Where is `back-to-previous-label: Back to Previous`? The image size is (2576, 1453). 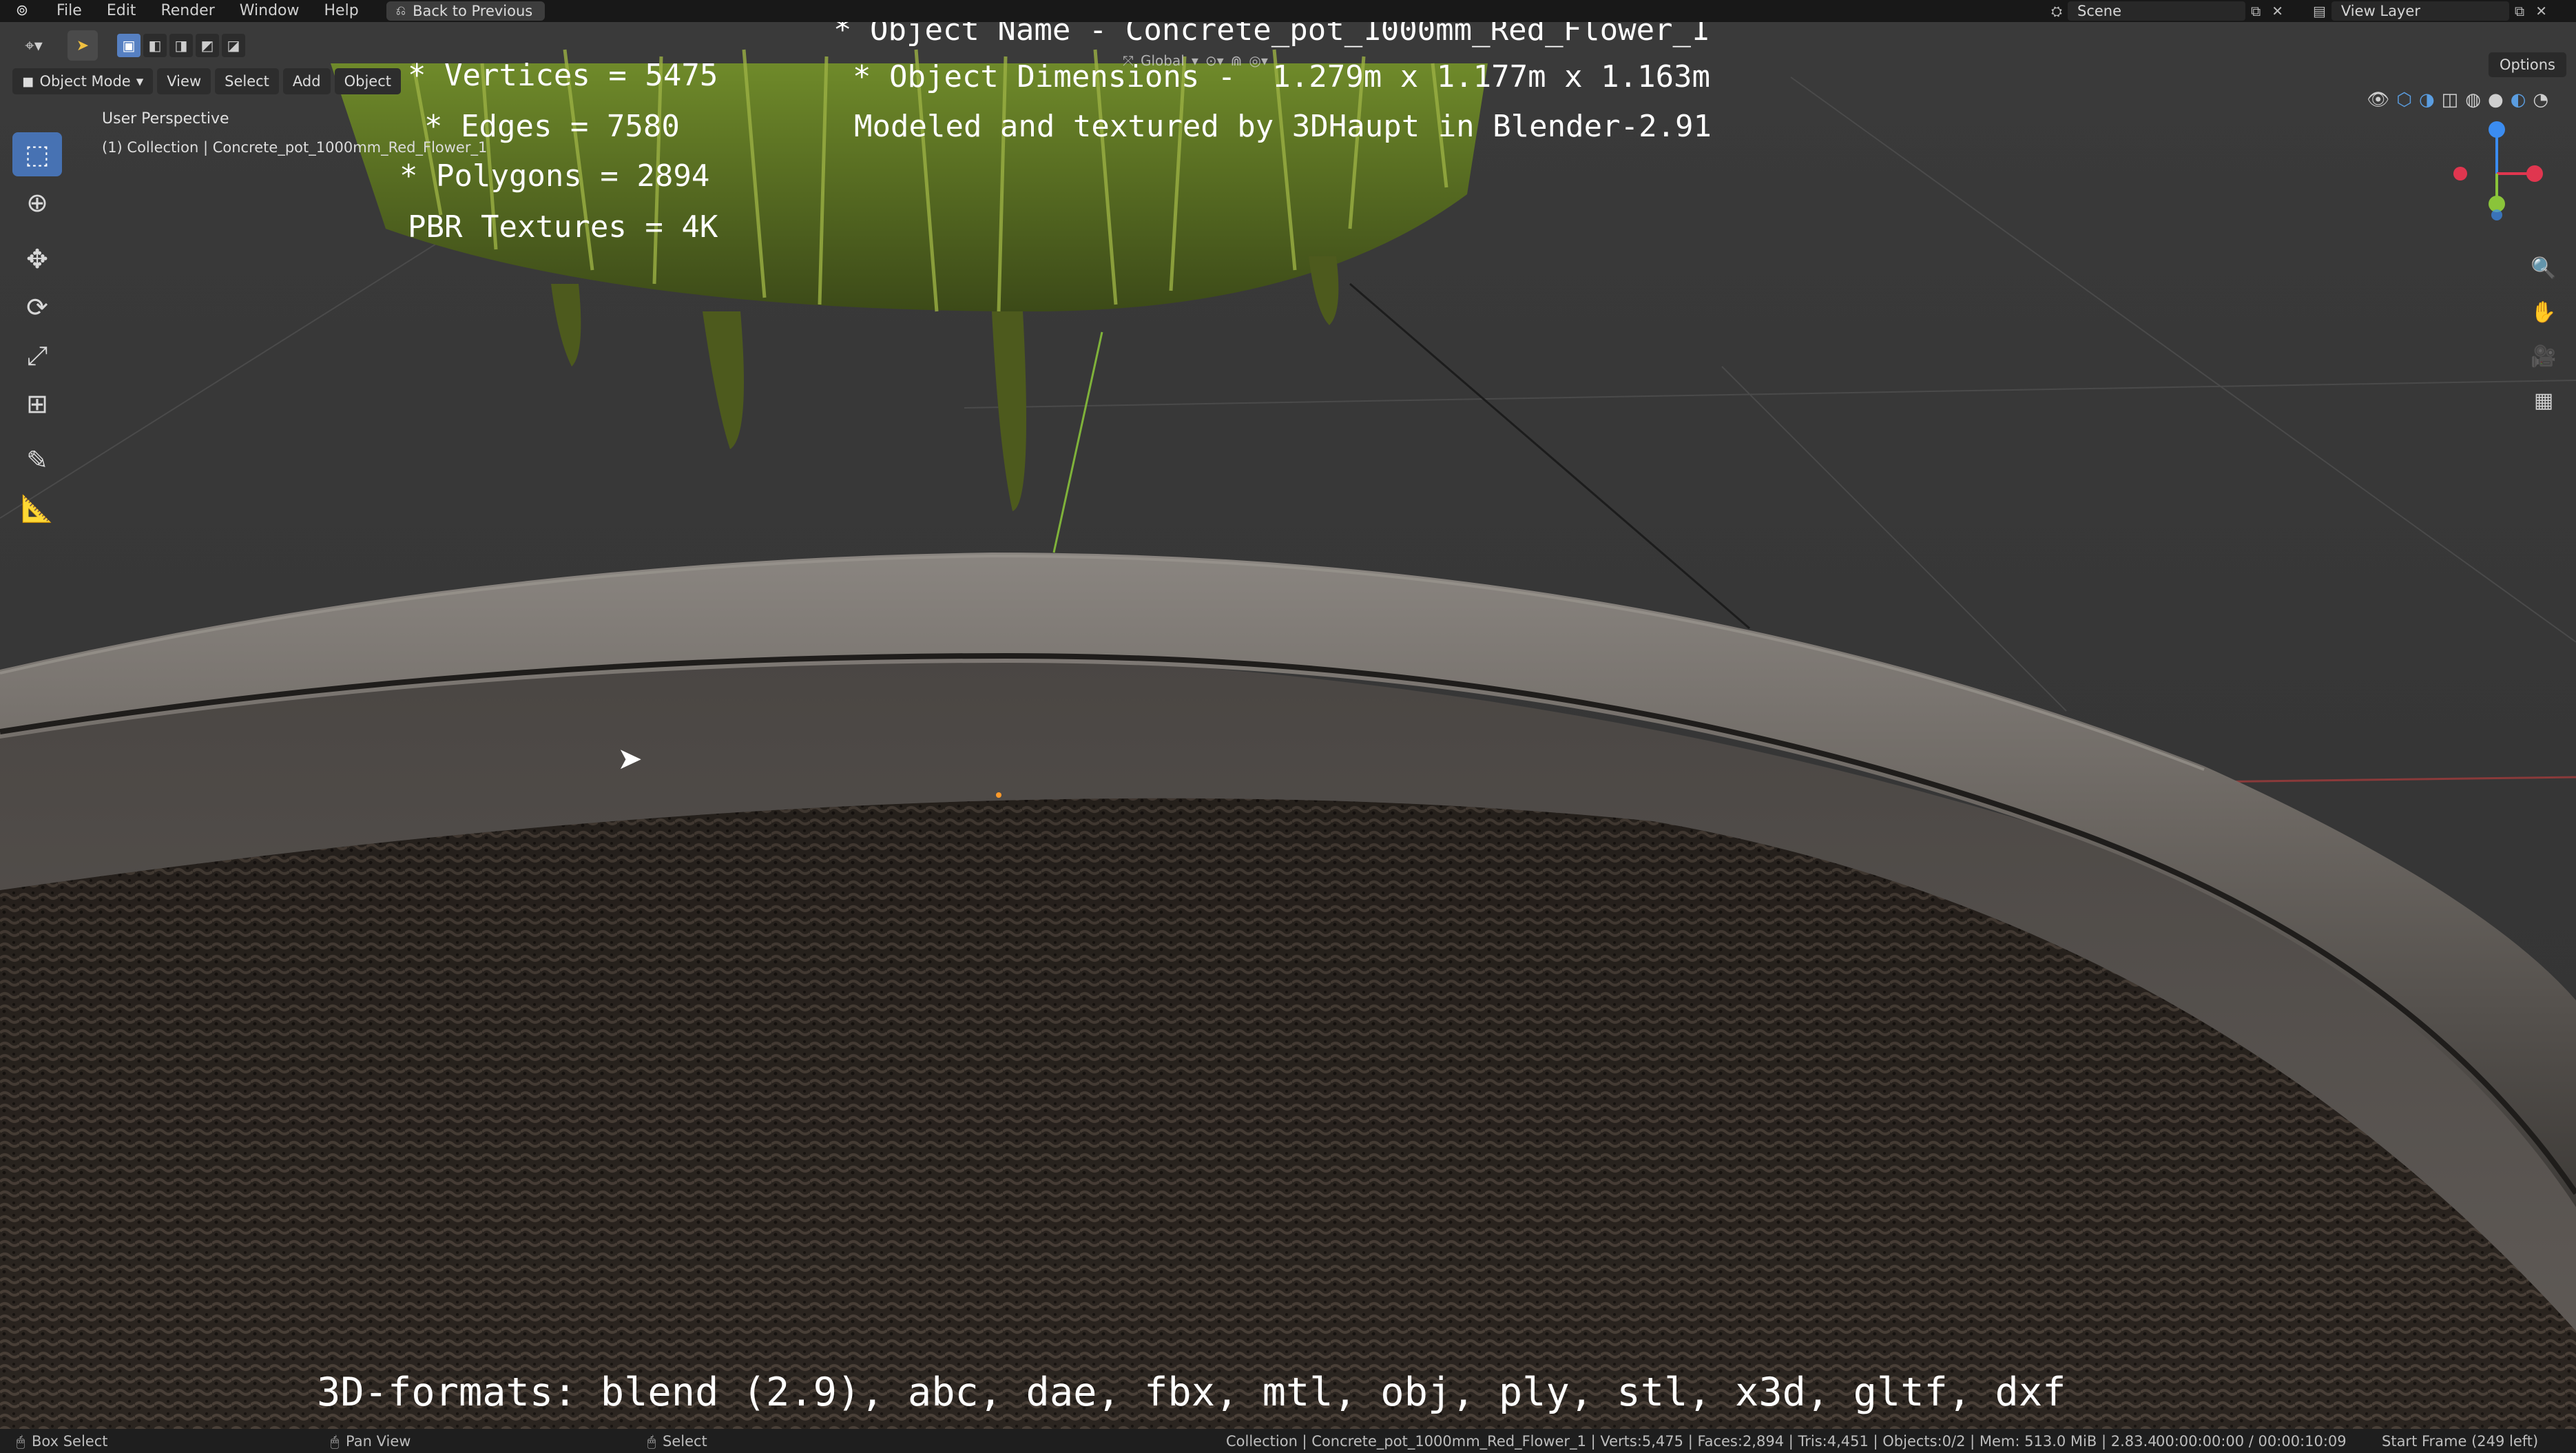 back-to-previous-label: Back to Previous is located at coordinates (473, 11).